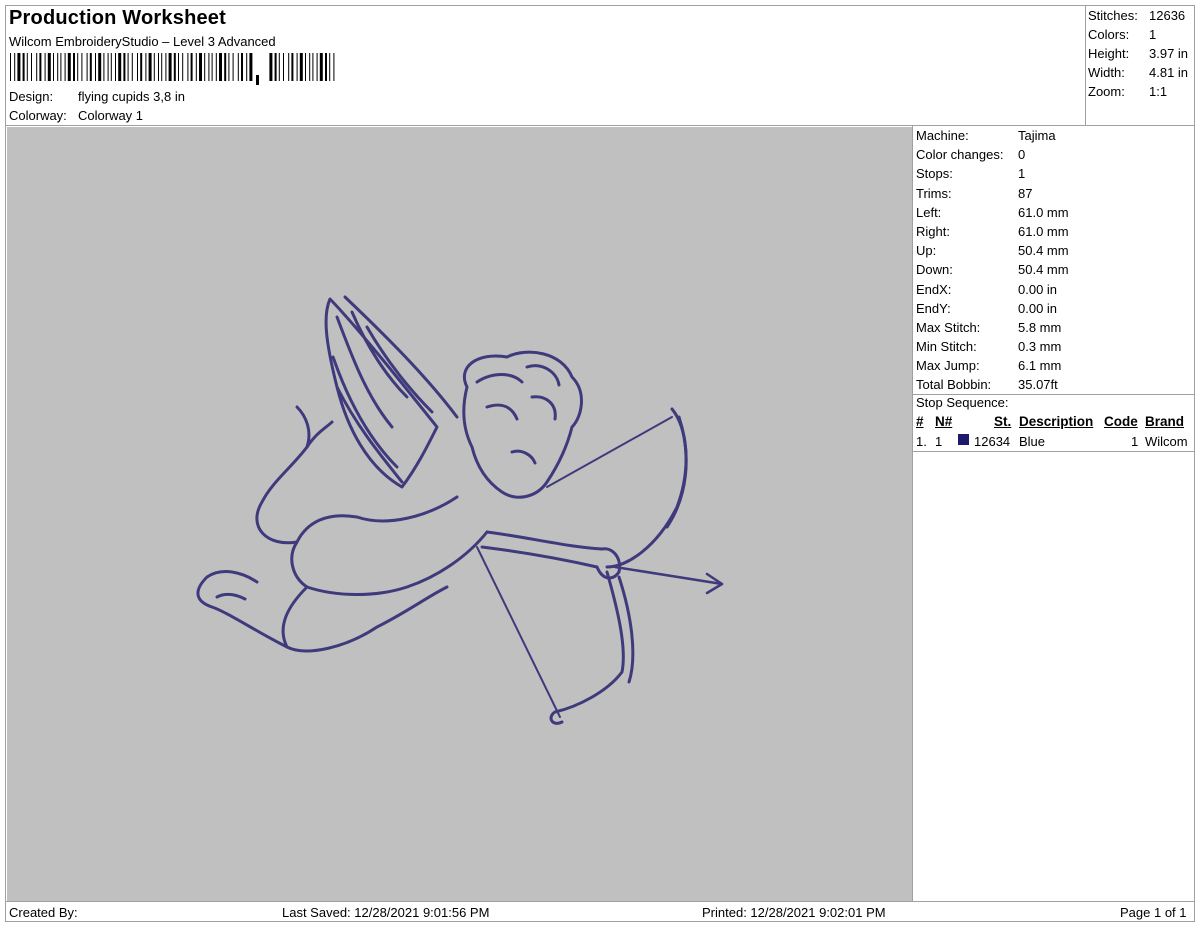 This screenshot has width=1200, height=927. I want to click on stat-label: Down:, so click(934, 270).